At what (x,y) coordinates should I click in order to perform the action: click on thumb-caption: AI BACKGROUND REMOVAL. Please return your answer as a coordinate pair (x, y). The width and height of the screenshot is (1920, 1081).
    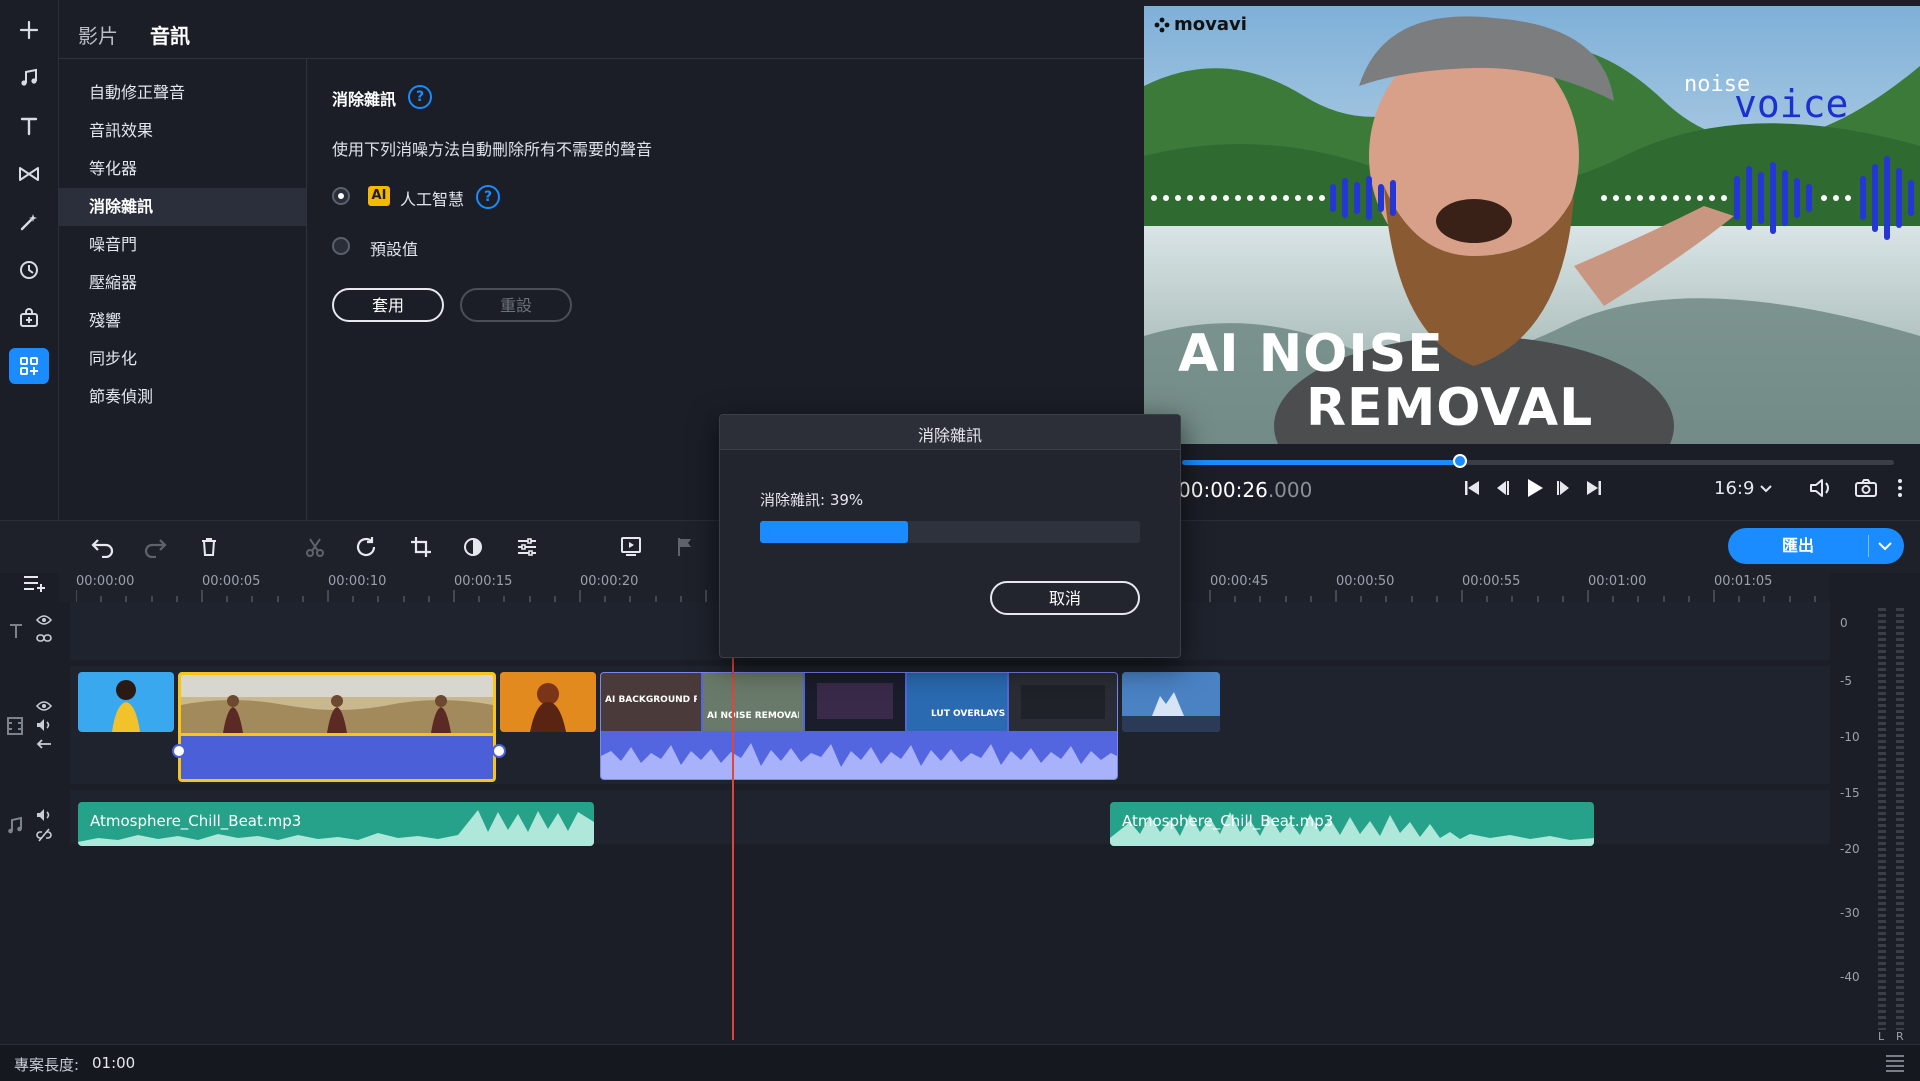
    Looking at the image, I should click on (651, 700).